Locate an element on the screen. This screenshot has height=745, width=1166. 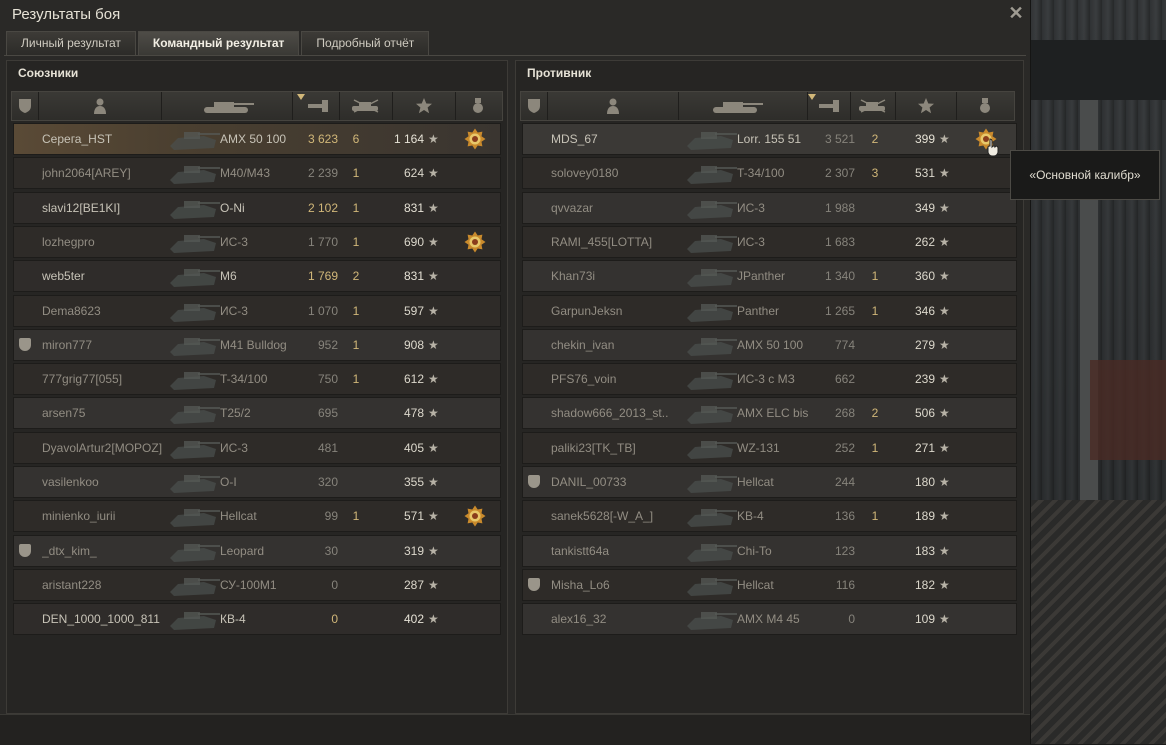
tab-detailed: Подробный отчёт is located at coordinates (365, 43).